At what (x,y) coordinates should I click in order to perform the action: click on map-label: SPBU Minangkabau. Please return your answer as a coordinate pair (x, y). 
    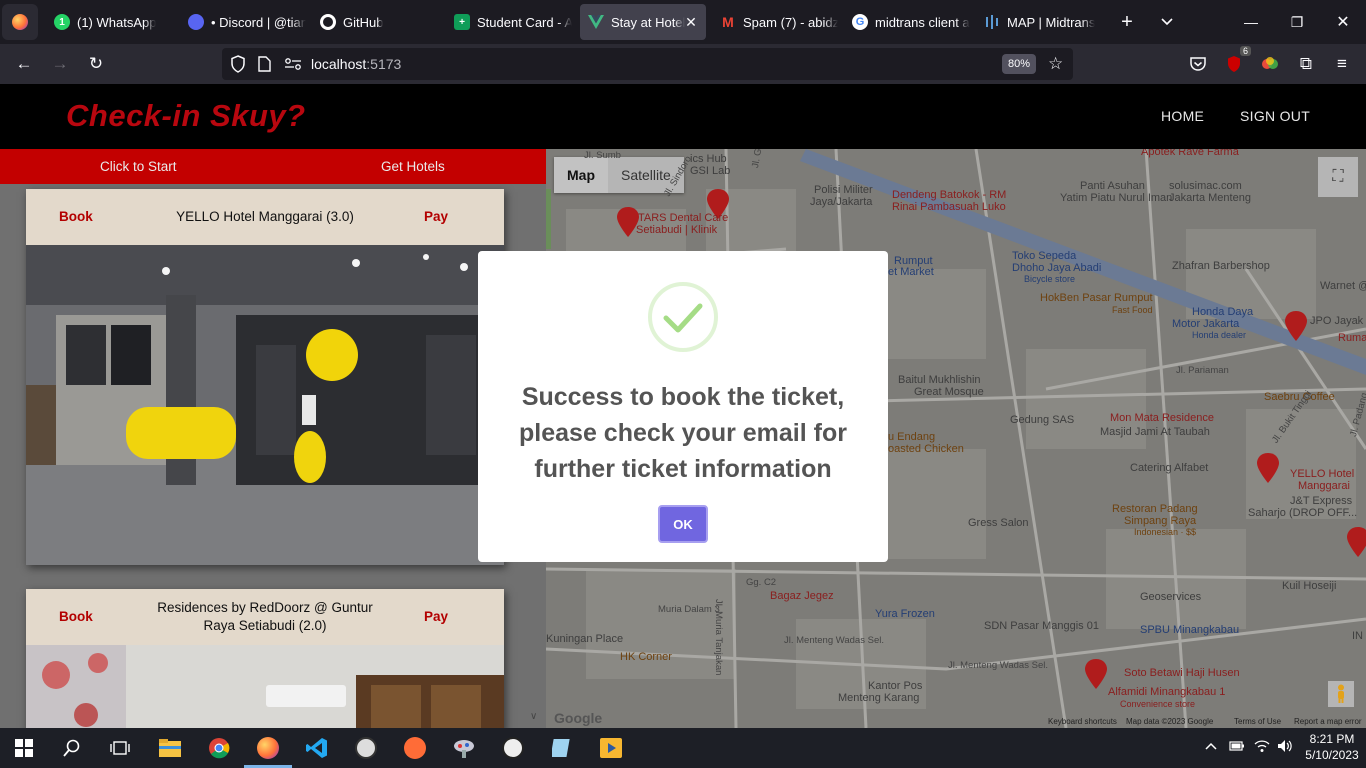
    Looking at the image, I should click on (1189, 630).